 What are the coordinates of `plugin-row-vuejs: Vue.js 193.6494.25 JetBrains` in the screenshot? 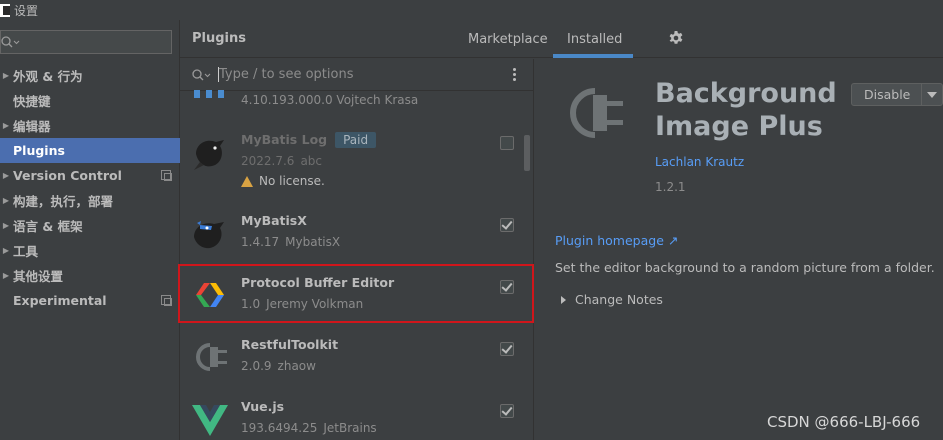 It's located at (351, 414).